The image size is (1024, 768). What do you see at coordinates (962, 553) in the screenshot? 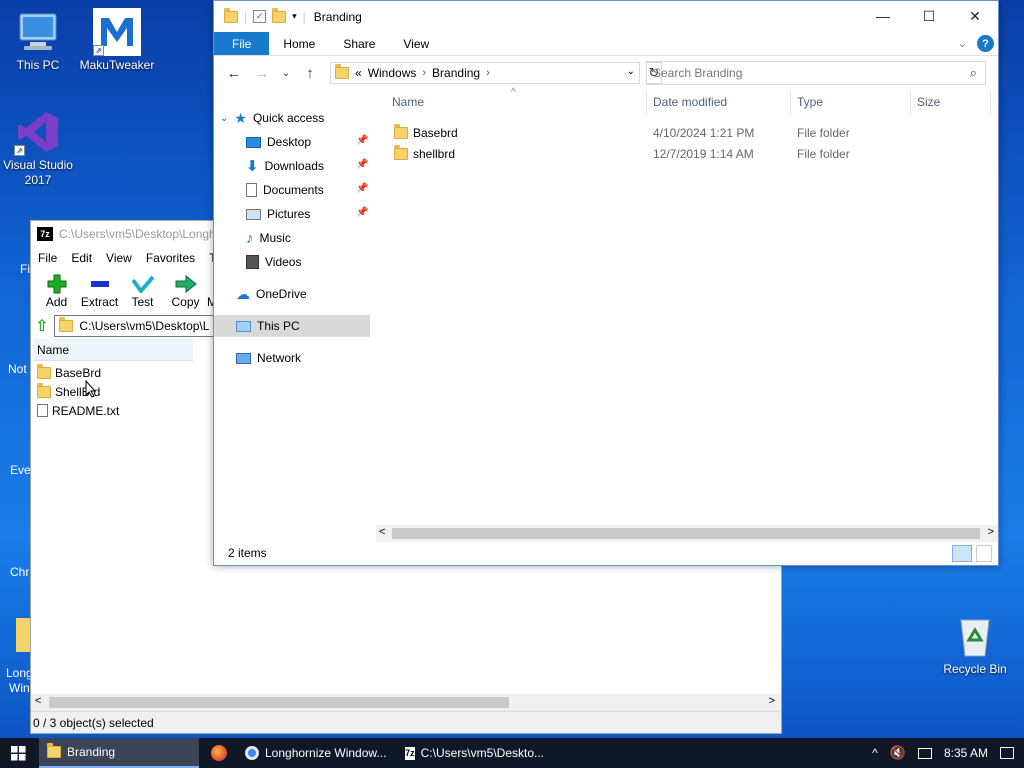
I see `details-view-icon` at bounding box center [962, 553].